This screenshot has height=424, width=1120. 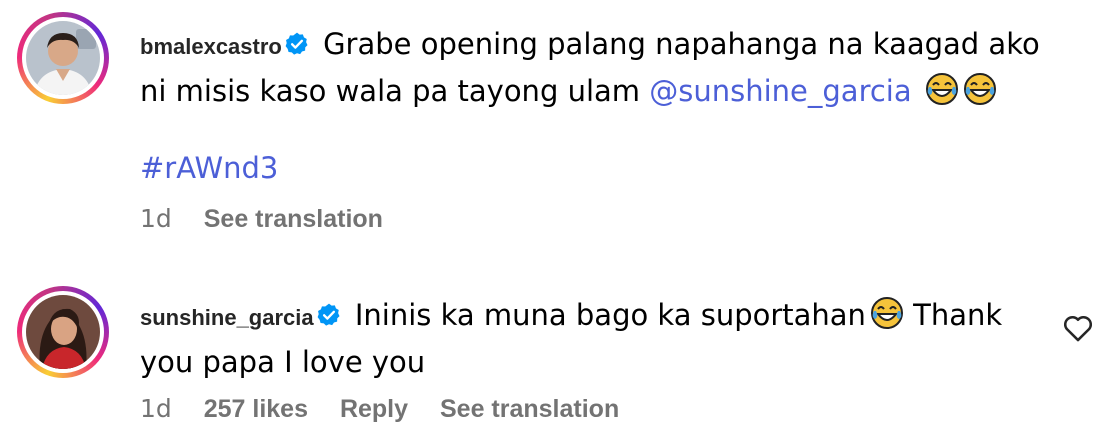 I want to click on heart-outline-icon, so click(x=1078, y=328).